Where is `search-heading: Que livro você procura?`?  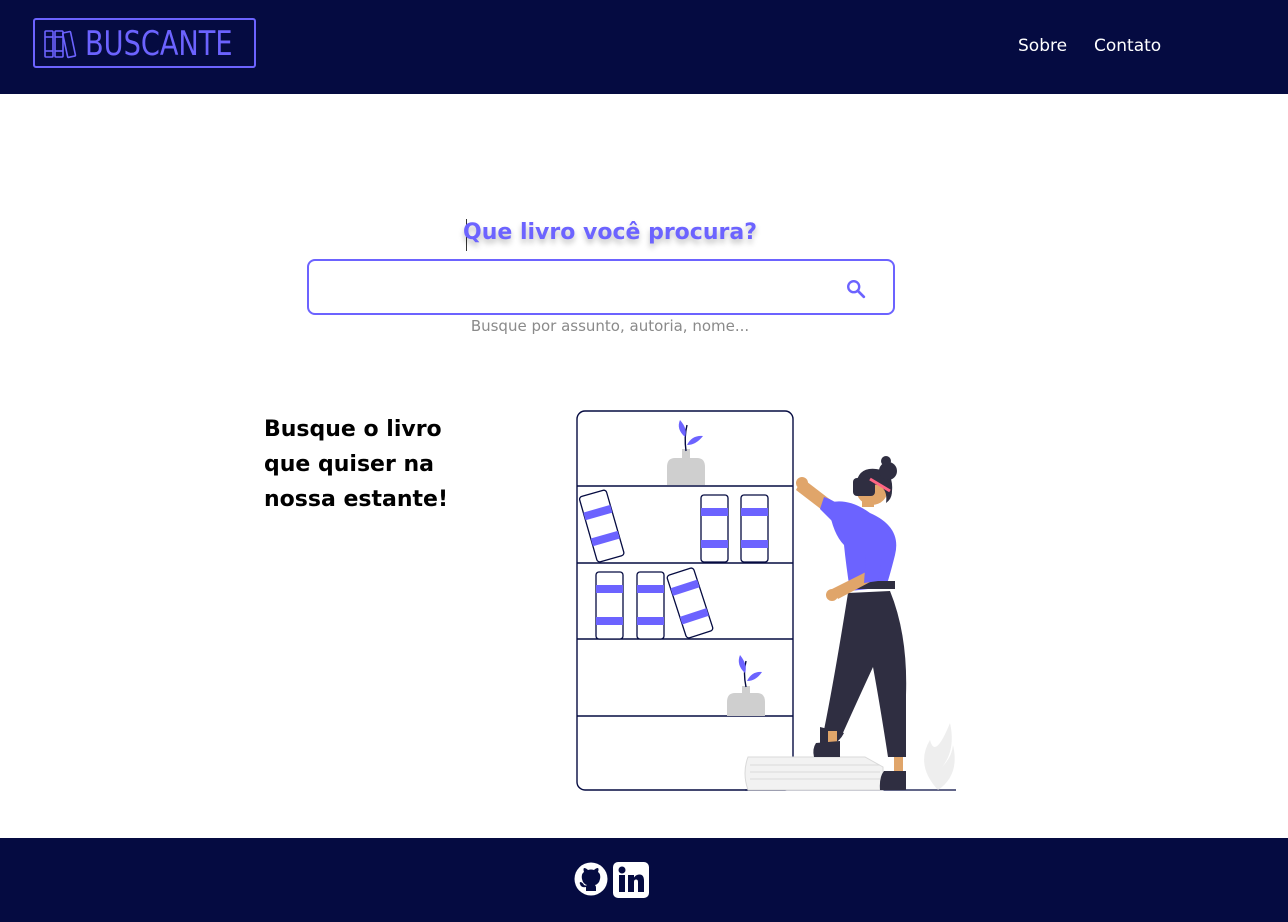
search-heading: Que livro você procura? is located at coordinates (610, 232).